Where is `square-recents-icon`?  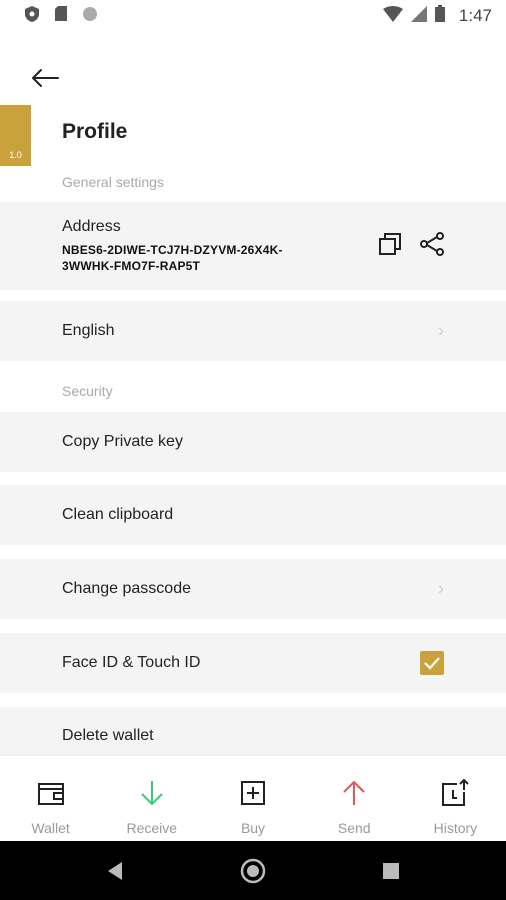
square-recents-icon is located at coordinates (391, 870).